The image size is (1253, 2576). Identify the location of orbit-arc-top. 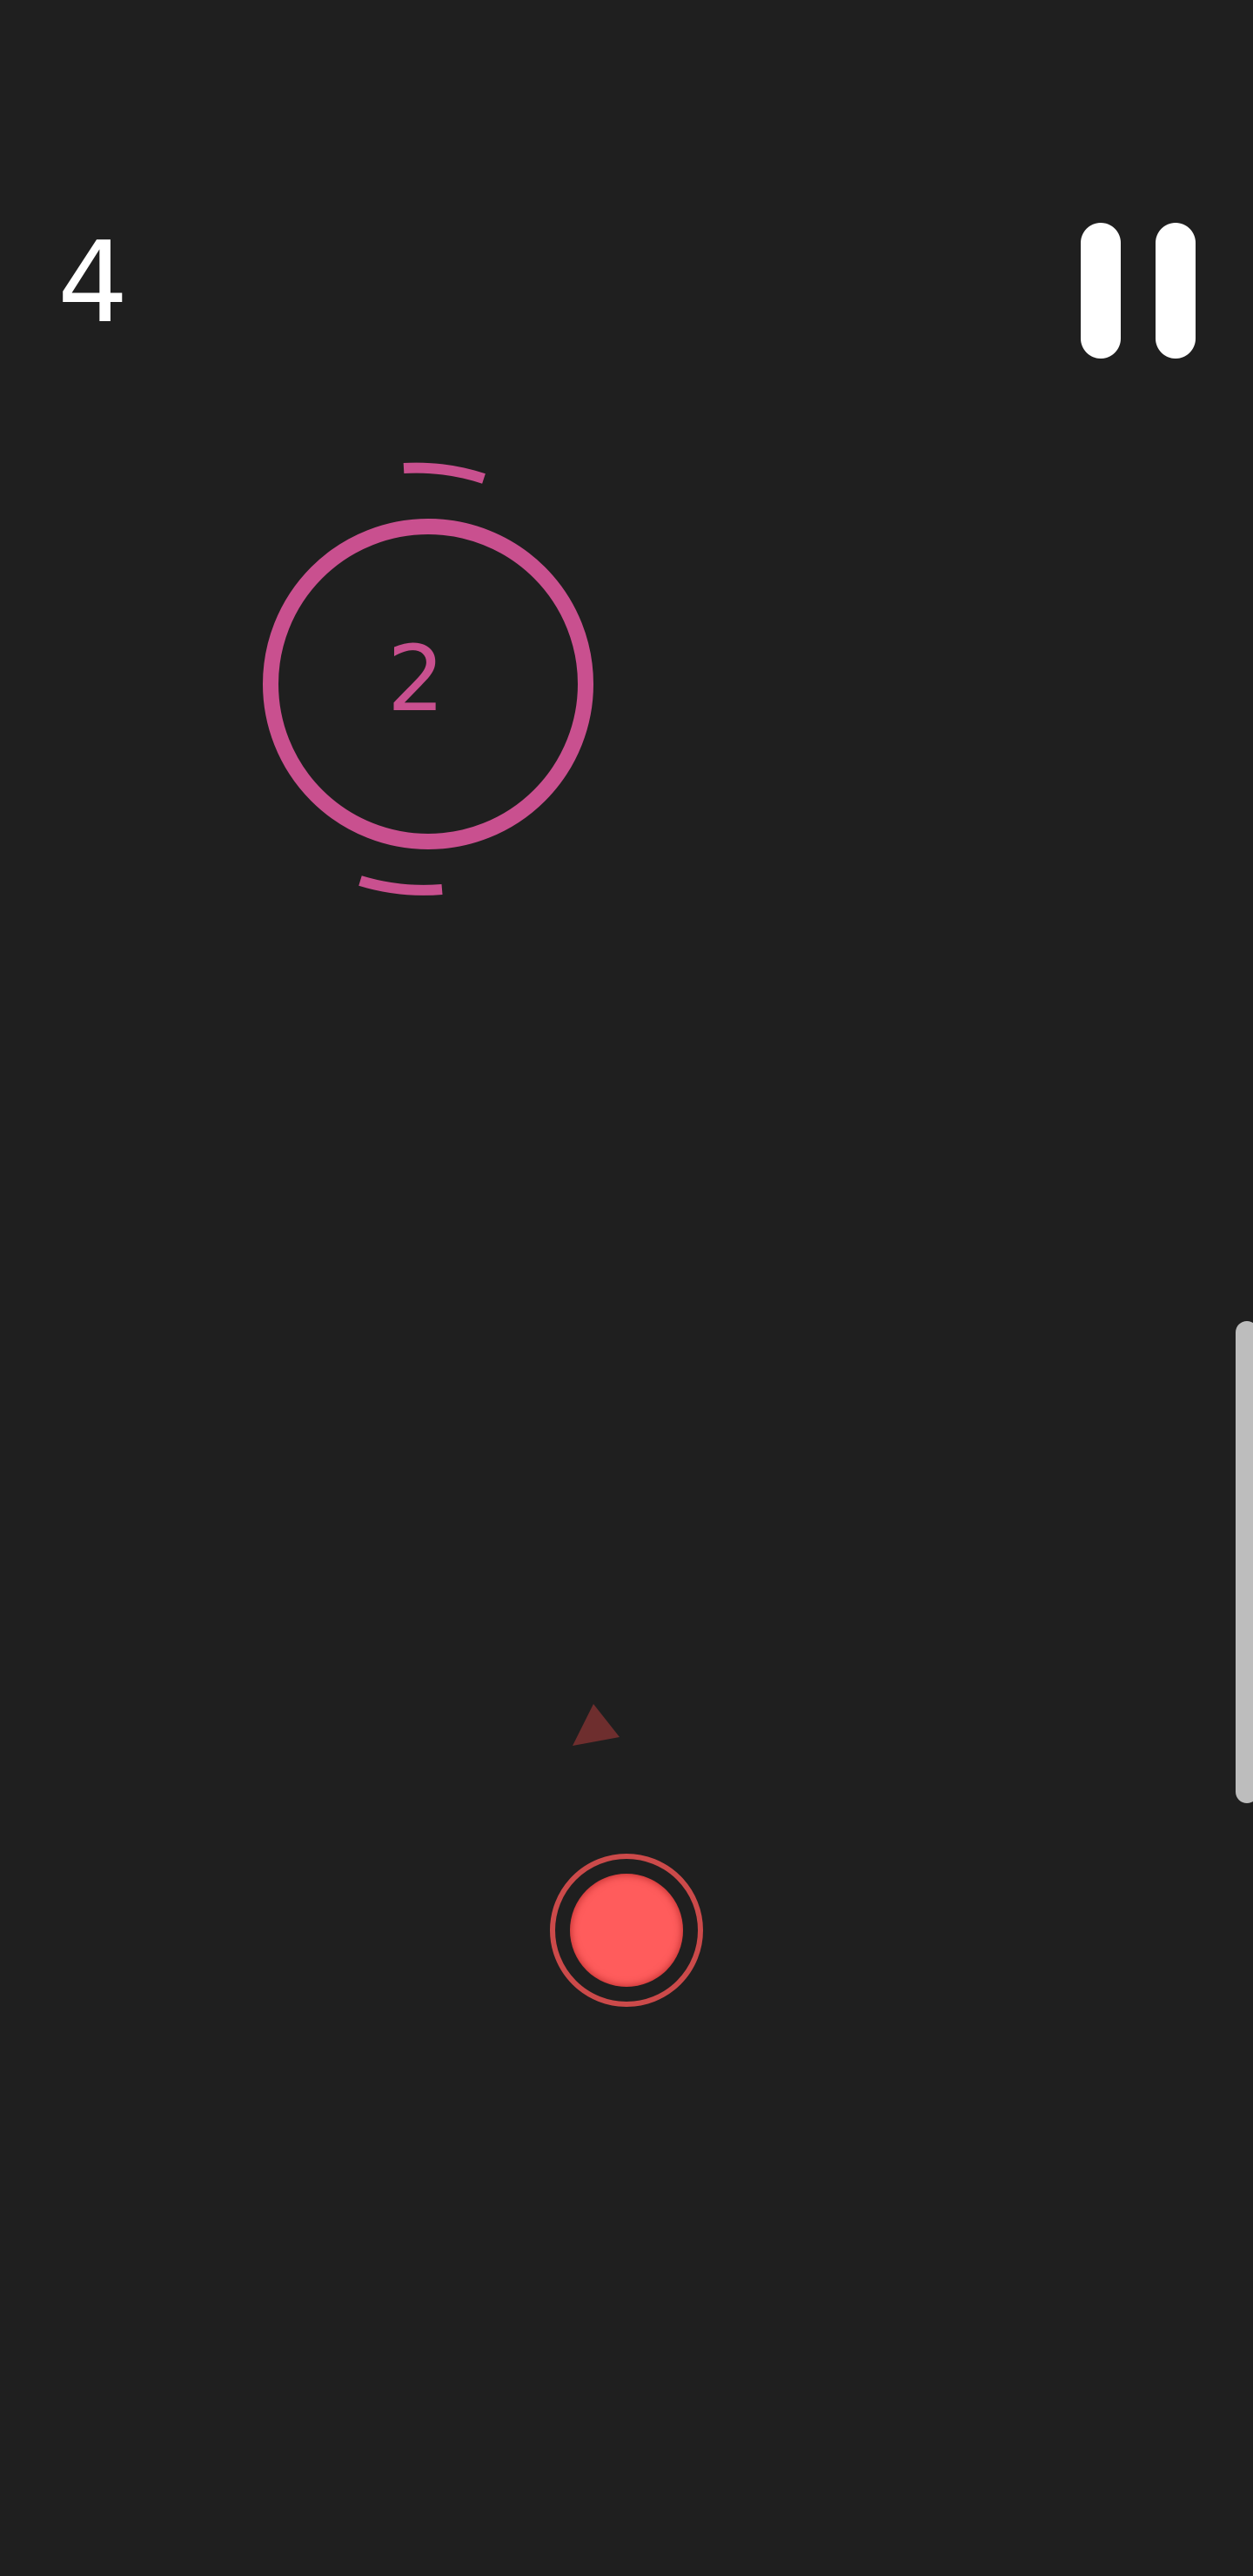
(444, 473).